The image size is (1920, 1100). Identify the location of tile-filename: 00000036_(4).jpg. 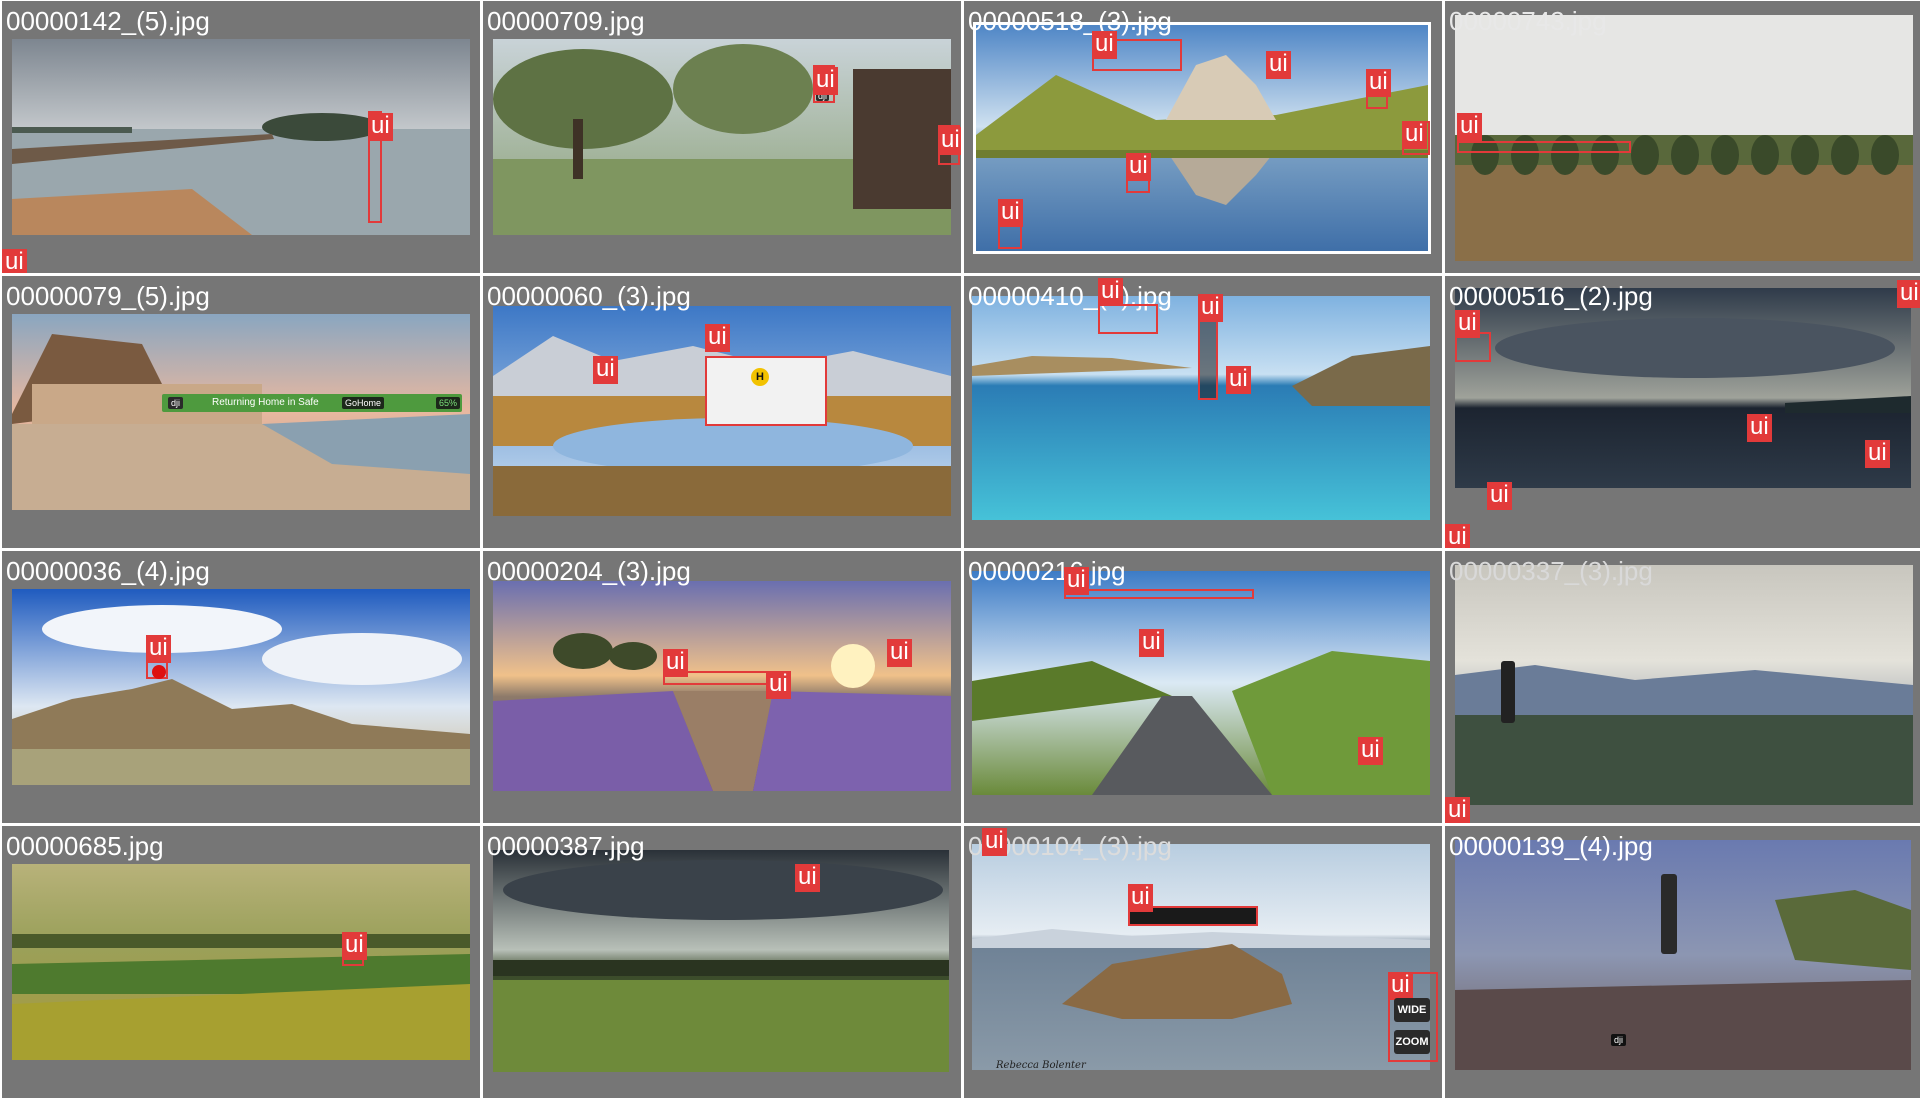
(108, 571).